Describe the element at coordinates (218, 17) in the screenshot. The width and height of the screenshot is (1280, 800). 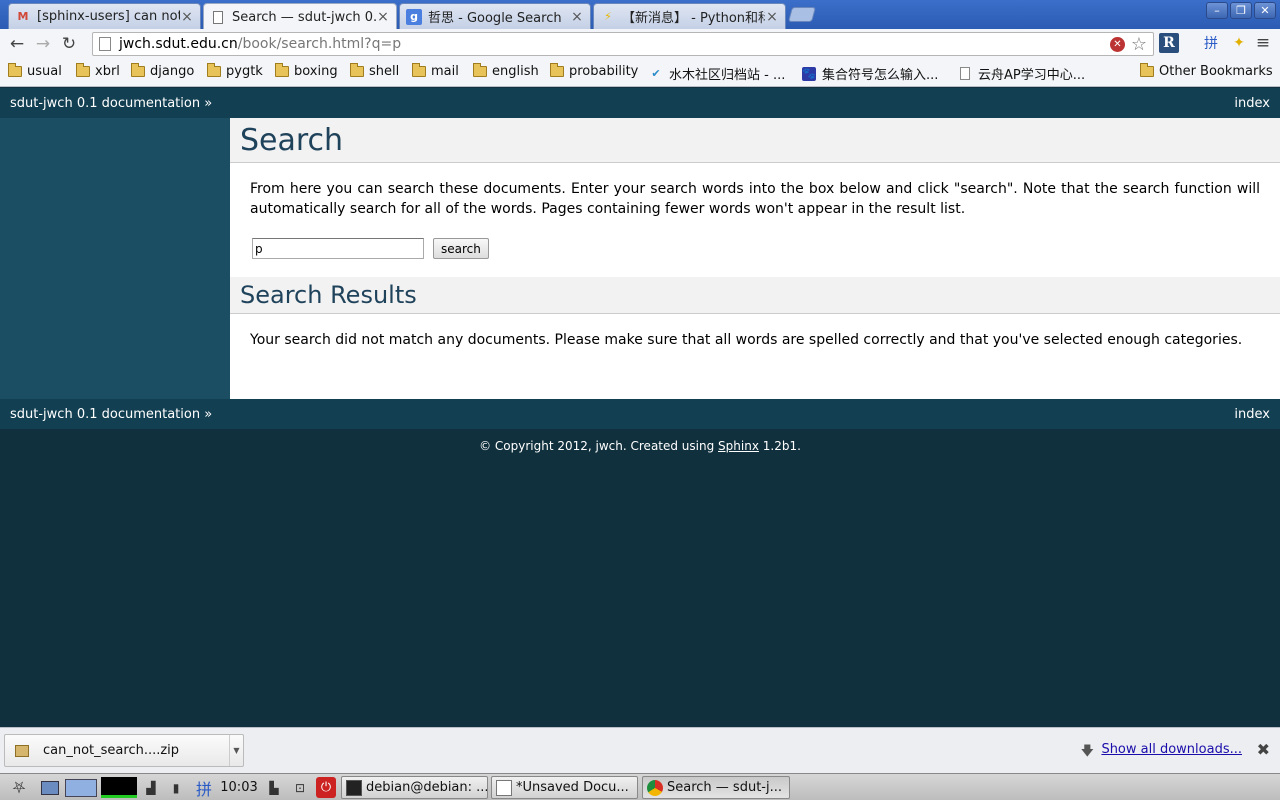
I see `page-icon` at that location.